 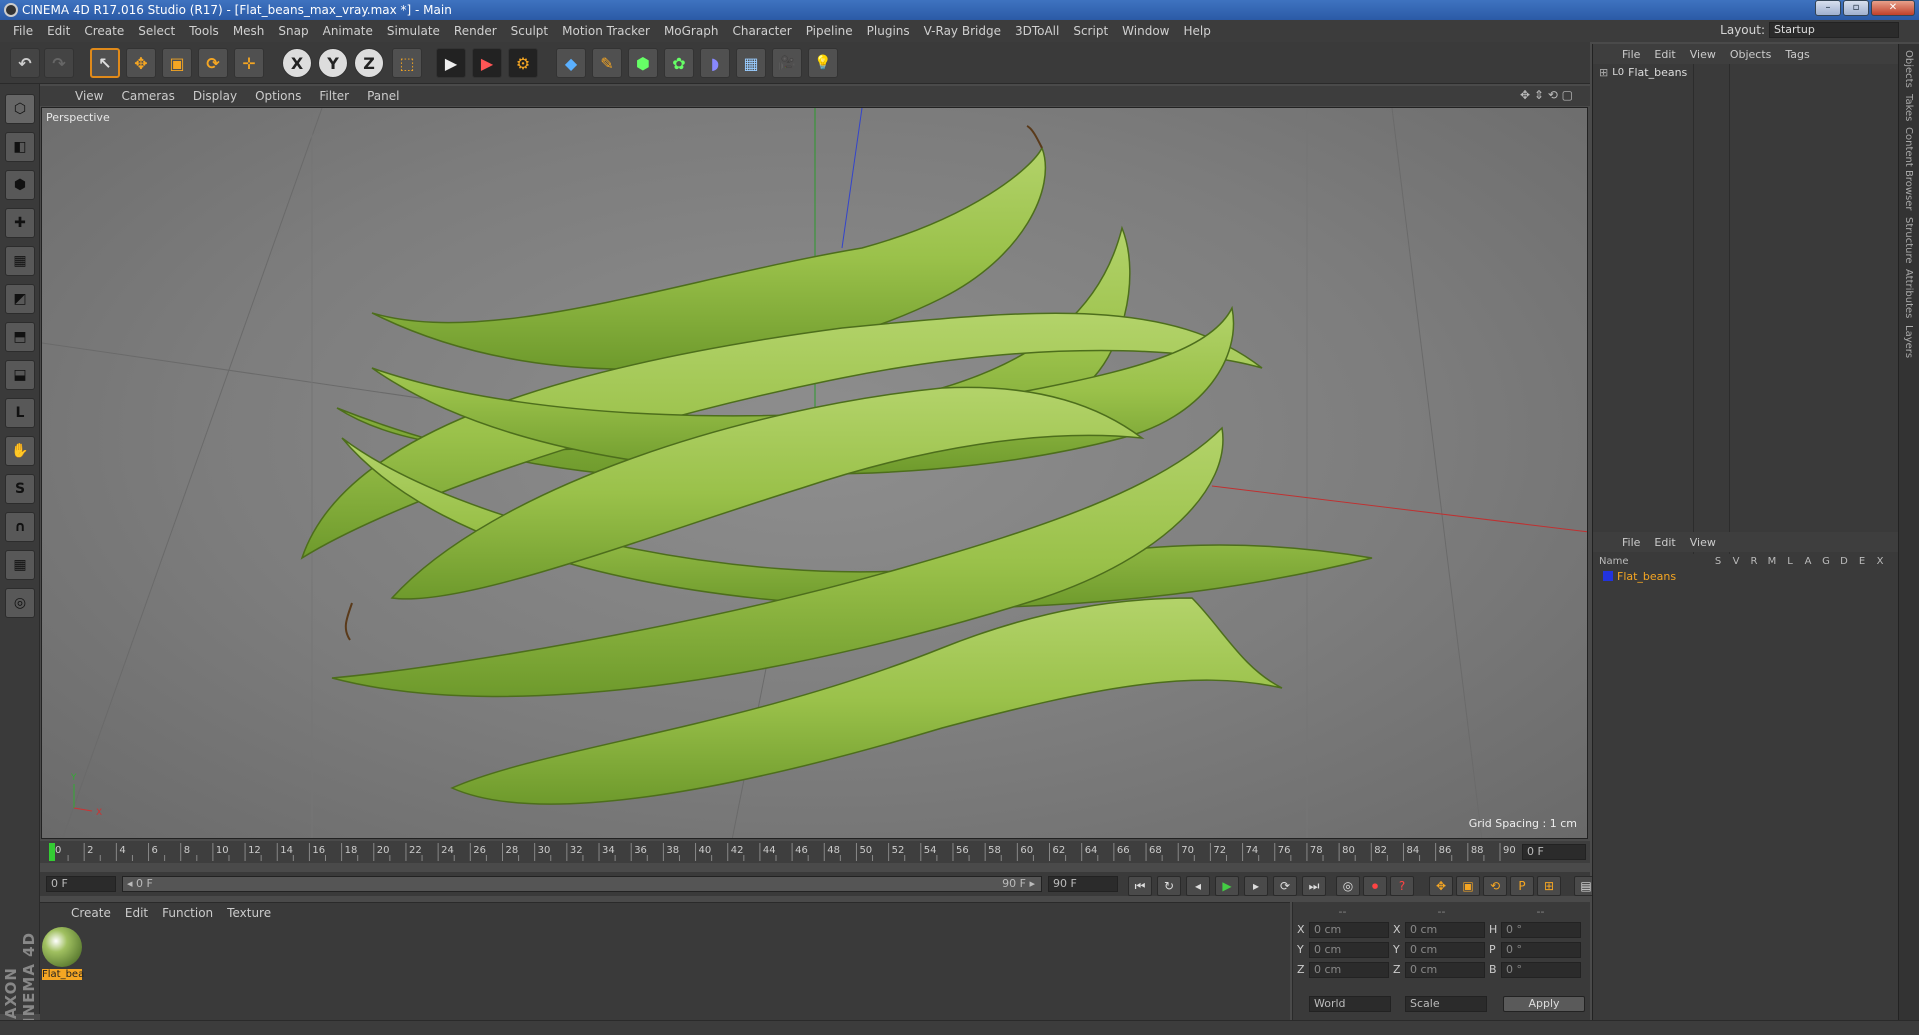 I want to click on layer-col-r: R, so click(x=1754, y=561).